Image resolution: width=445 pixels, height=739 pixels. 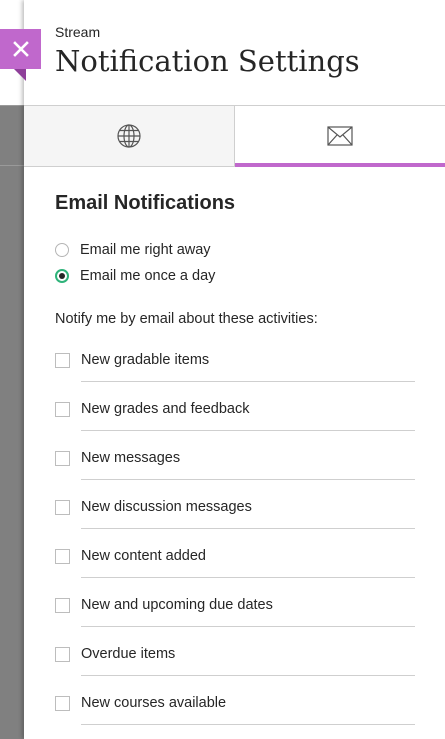 What do you see at coordinates (235, 571) in the screenshot?
I see `activity-new-content-added: New content added` at bounding box center [235, 571].